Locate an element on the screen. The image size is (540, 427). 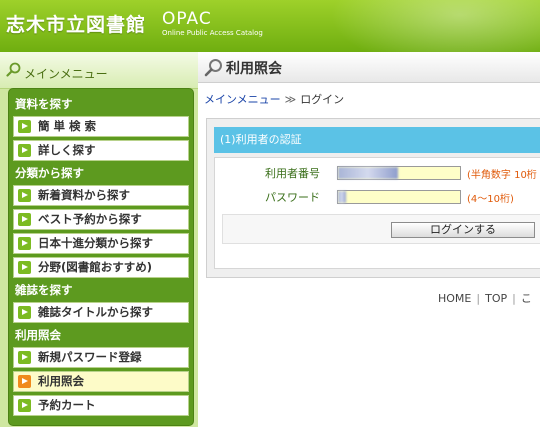
menu-item-ndc: 日本十進分類から探す is located at coordinates (101, 243).